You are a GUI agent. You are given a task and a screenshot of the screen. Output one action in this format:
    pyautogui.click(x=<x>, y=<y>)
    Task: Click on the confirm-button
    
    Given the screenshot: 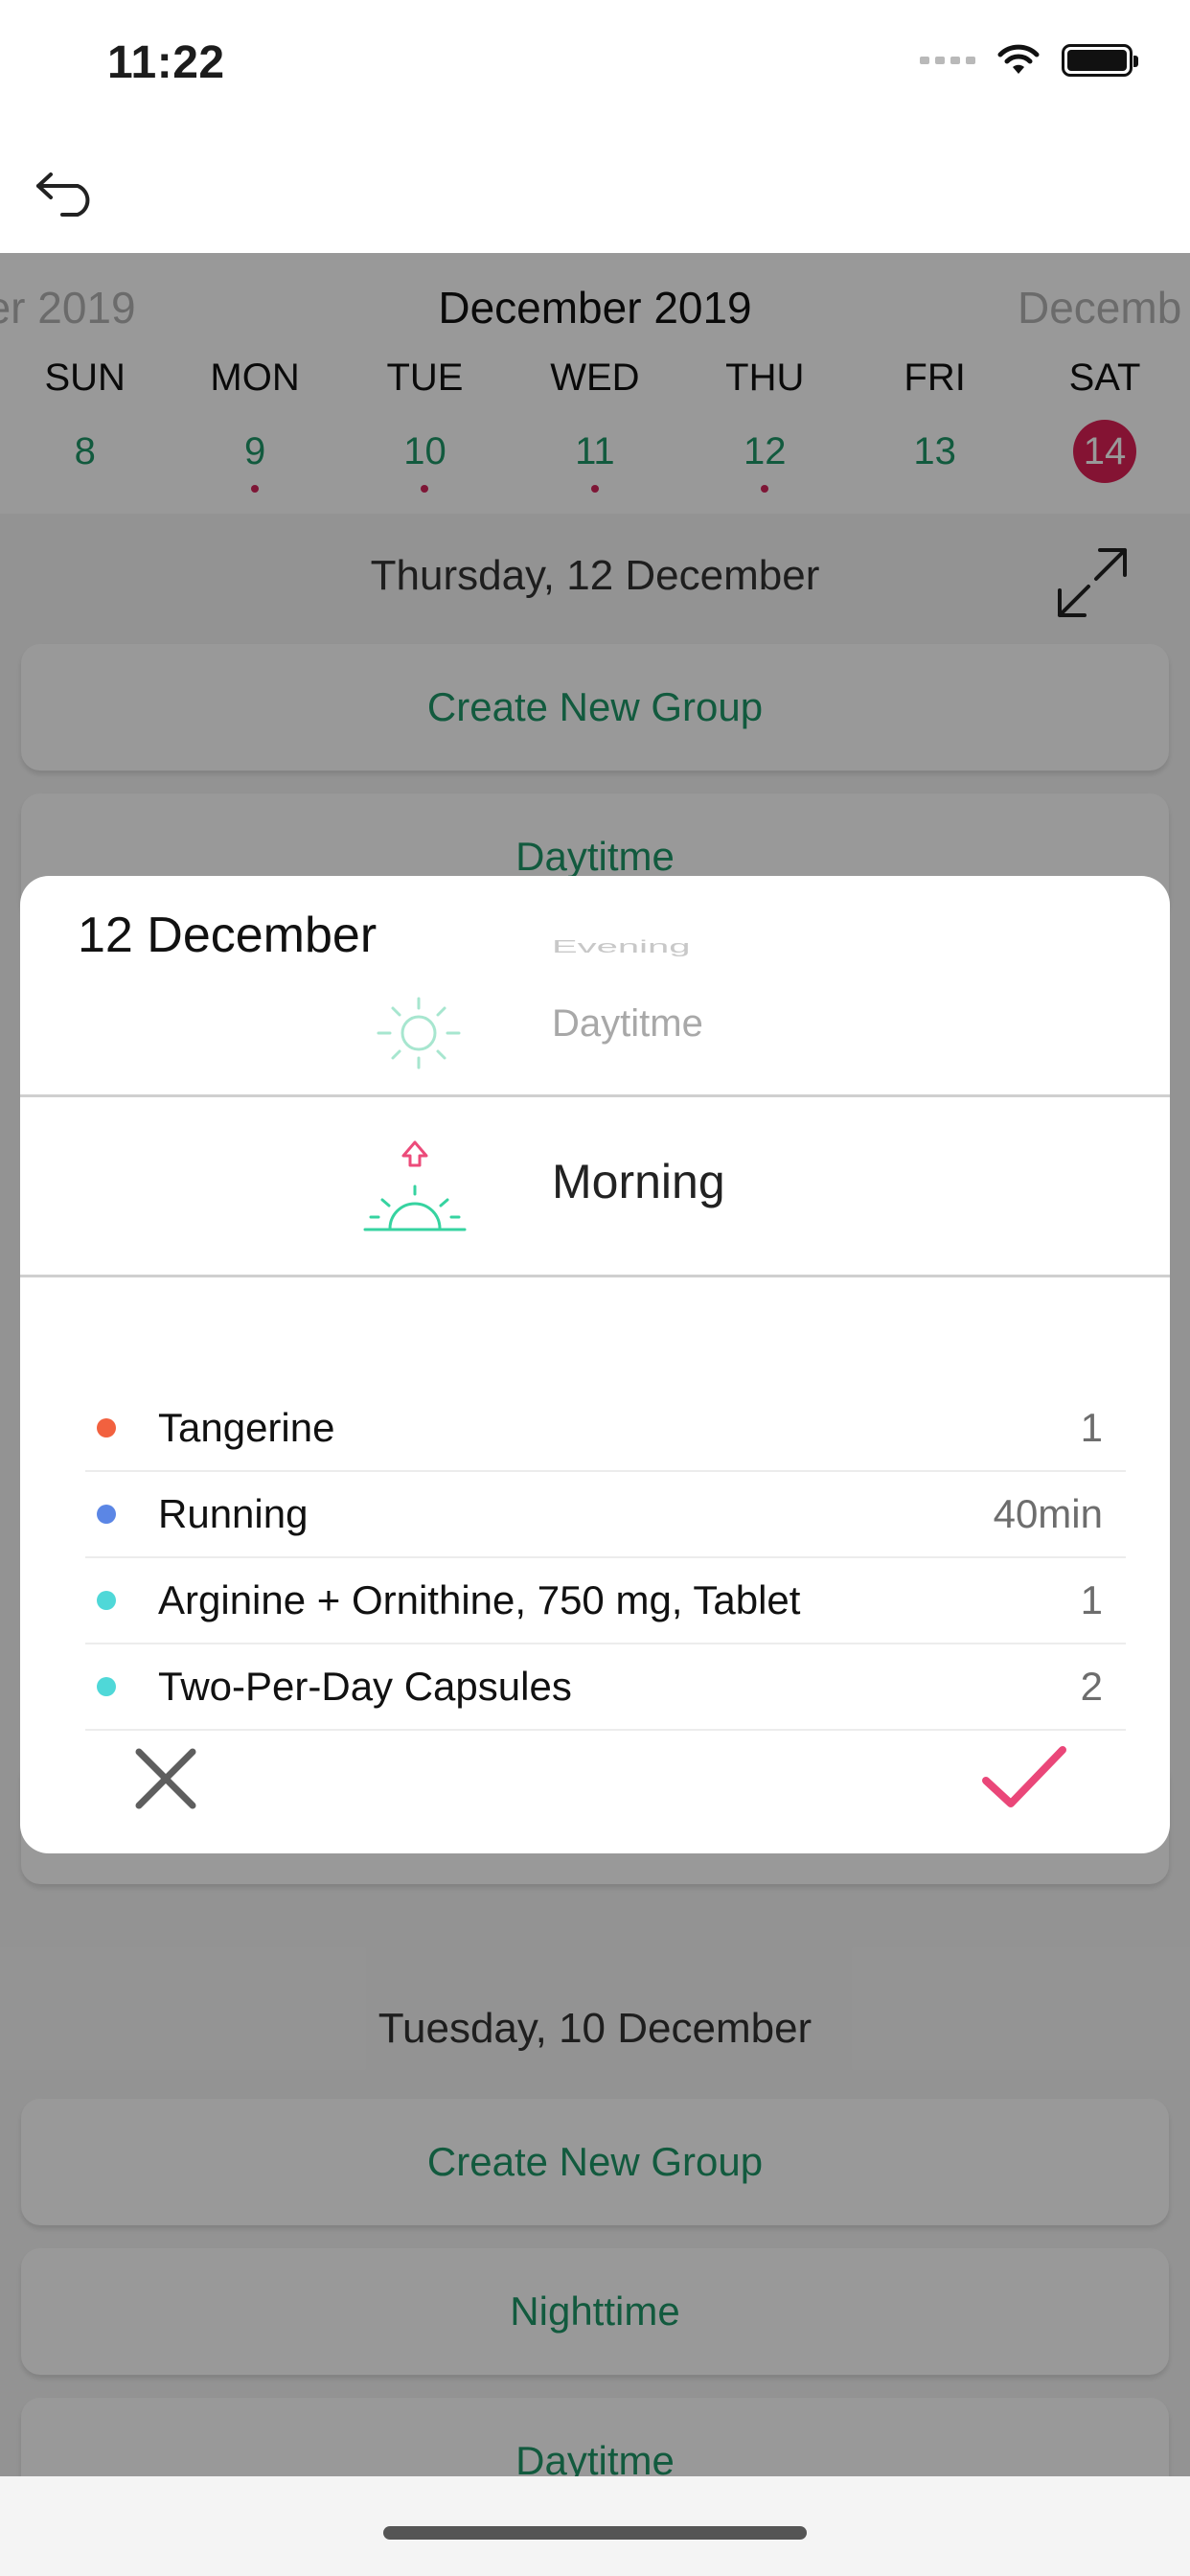 What is the action you would take?
    pyautogui.click(x=1024, y=1778)
    